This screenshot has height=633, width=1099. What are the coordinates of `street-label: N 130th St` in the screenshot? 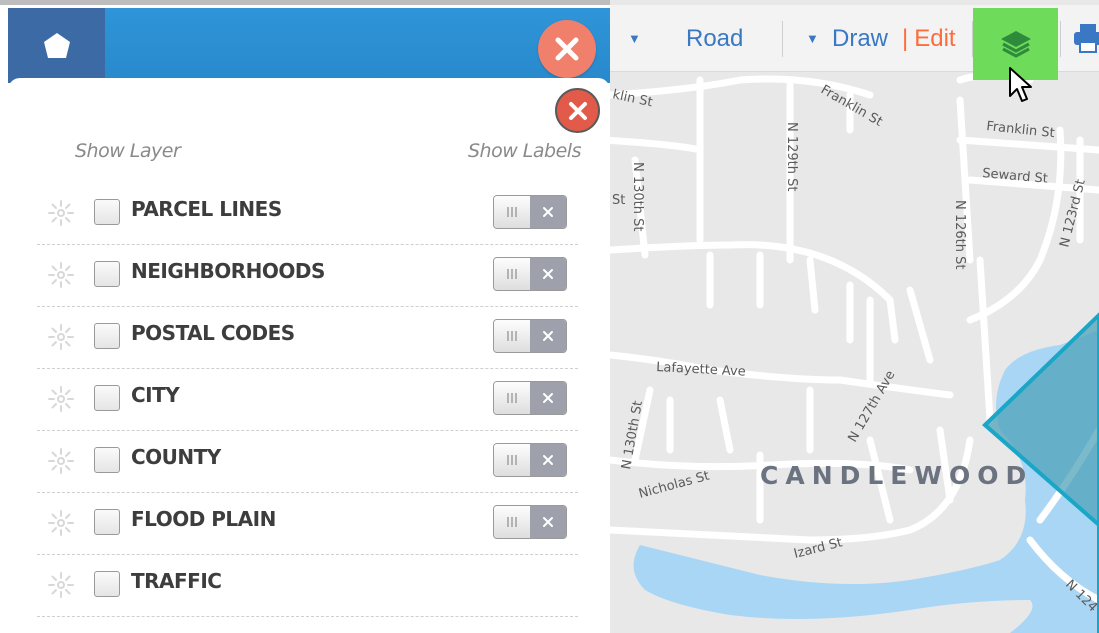 It's located at (637, 197).